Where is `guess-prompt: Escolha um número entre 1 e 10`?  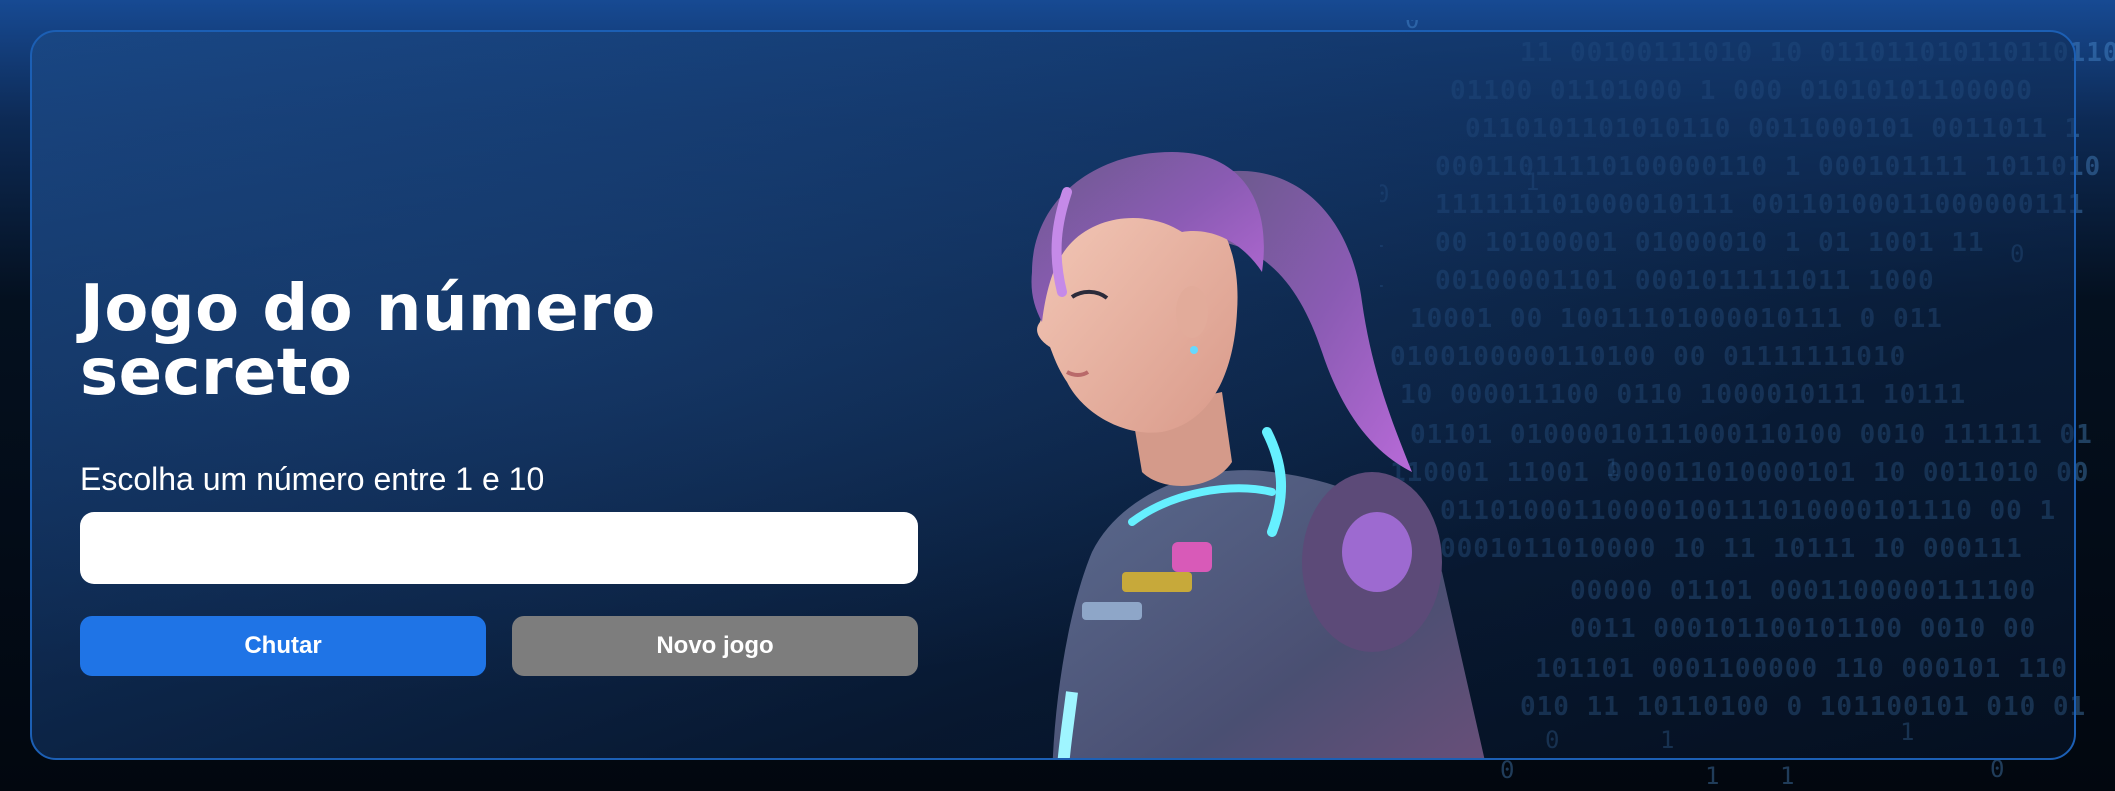 guess-prompt: Escolha um número entre 1 e 10 is located at coordinates (312, 479).